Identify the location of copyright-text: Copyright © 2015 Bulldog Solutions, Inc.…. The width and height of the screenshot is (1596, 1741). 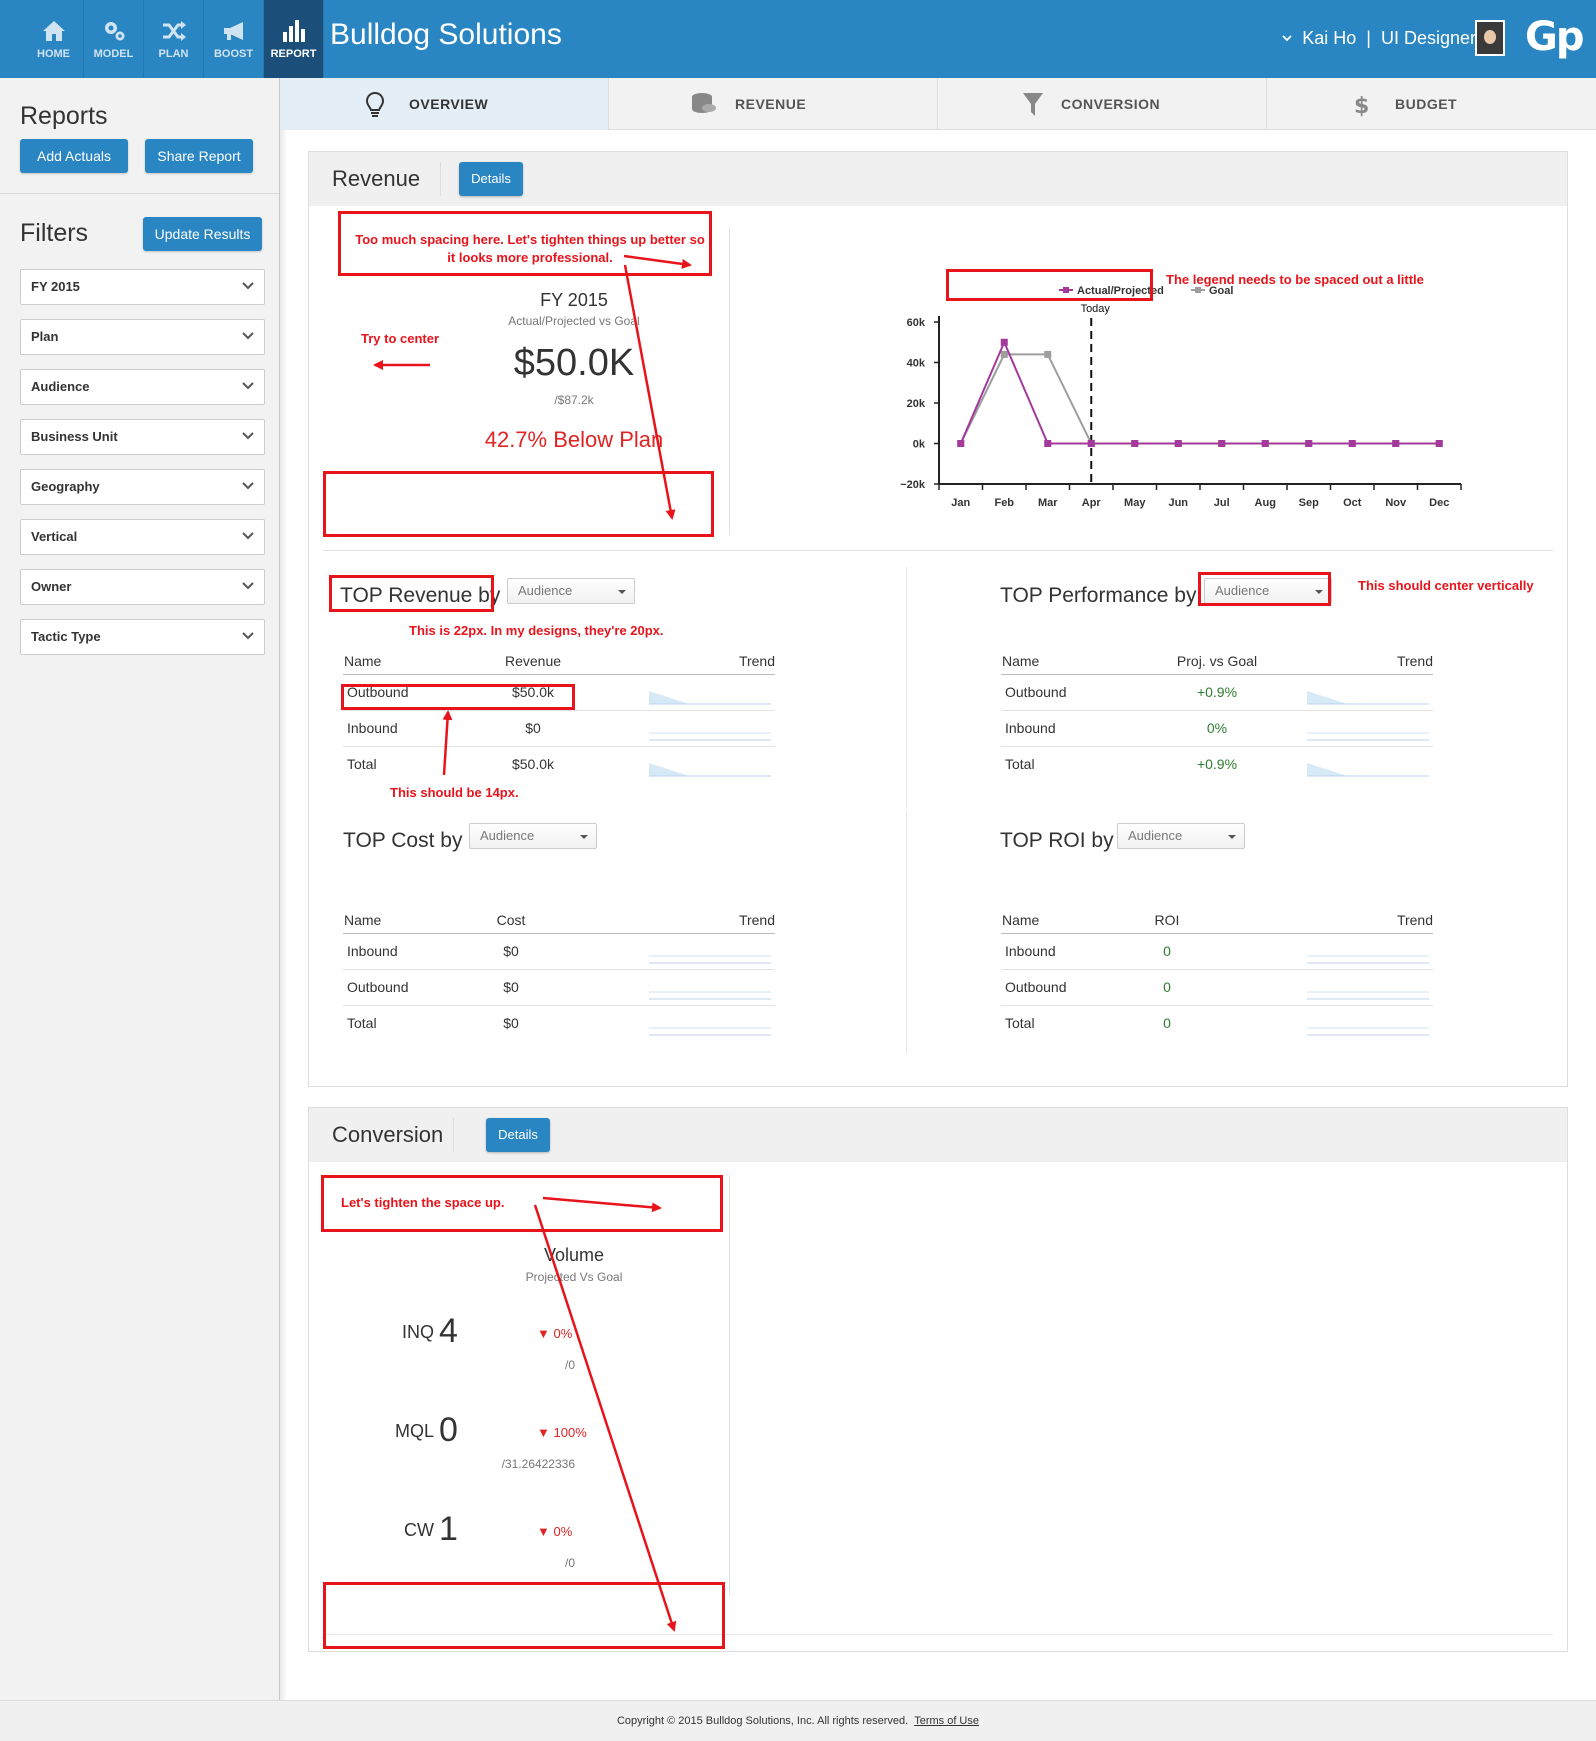
(762, 1721).